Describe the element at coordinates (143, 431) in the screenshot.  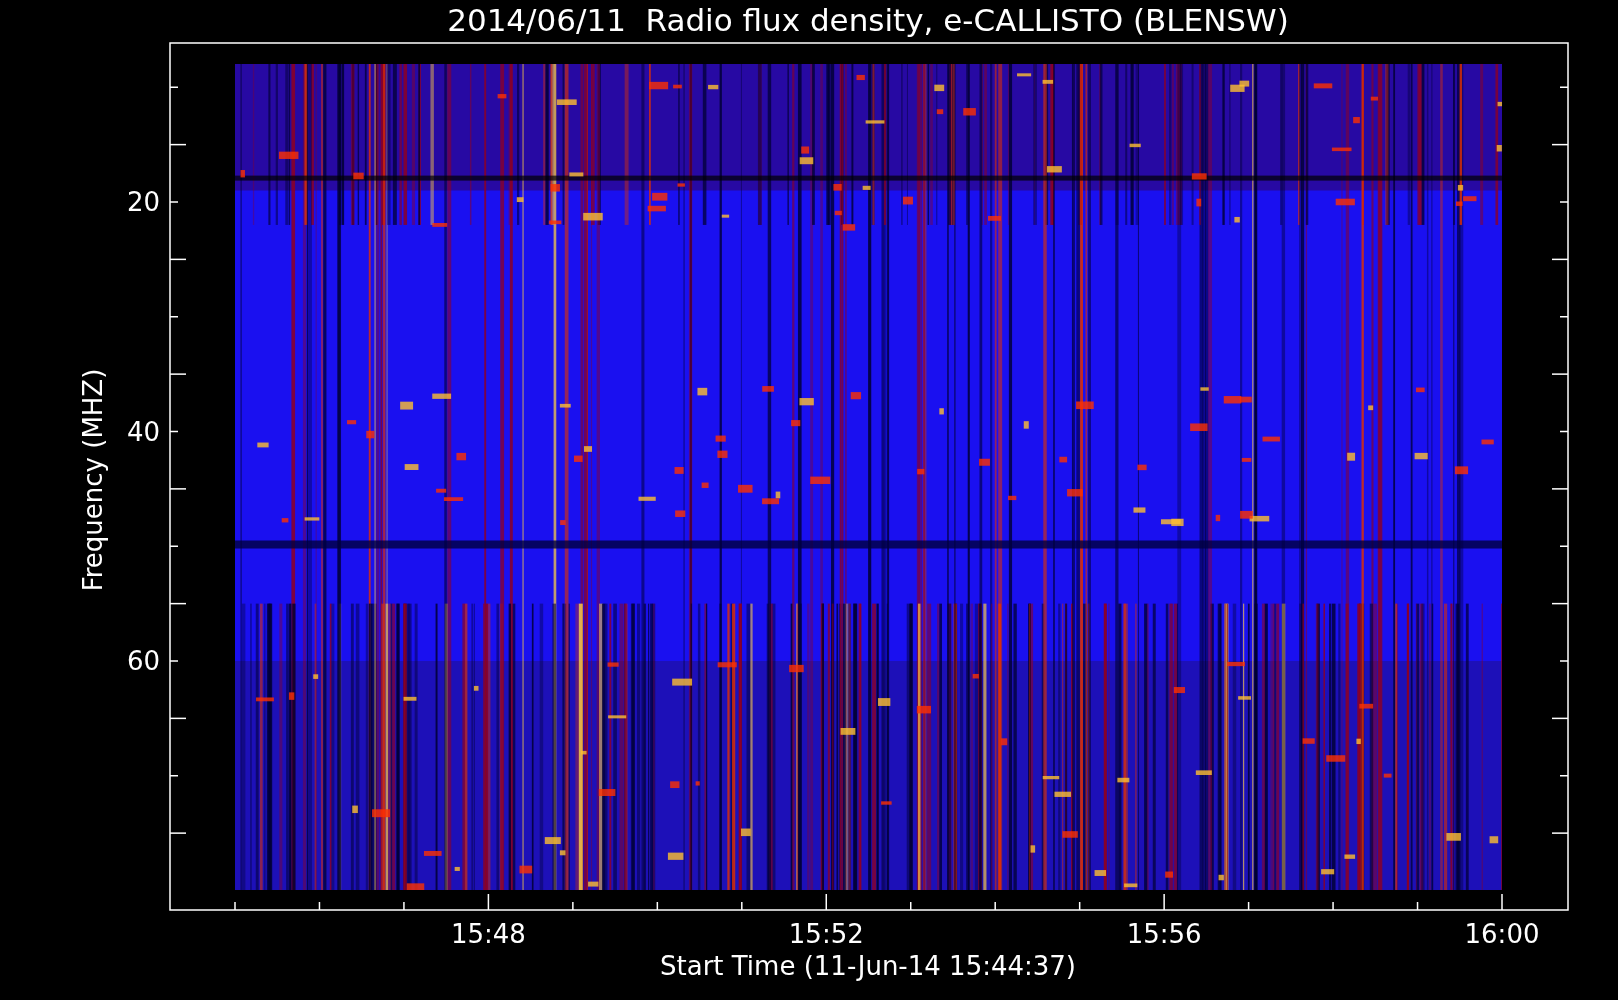
I see `y-tick-label: 40` at that location.